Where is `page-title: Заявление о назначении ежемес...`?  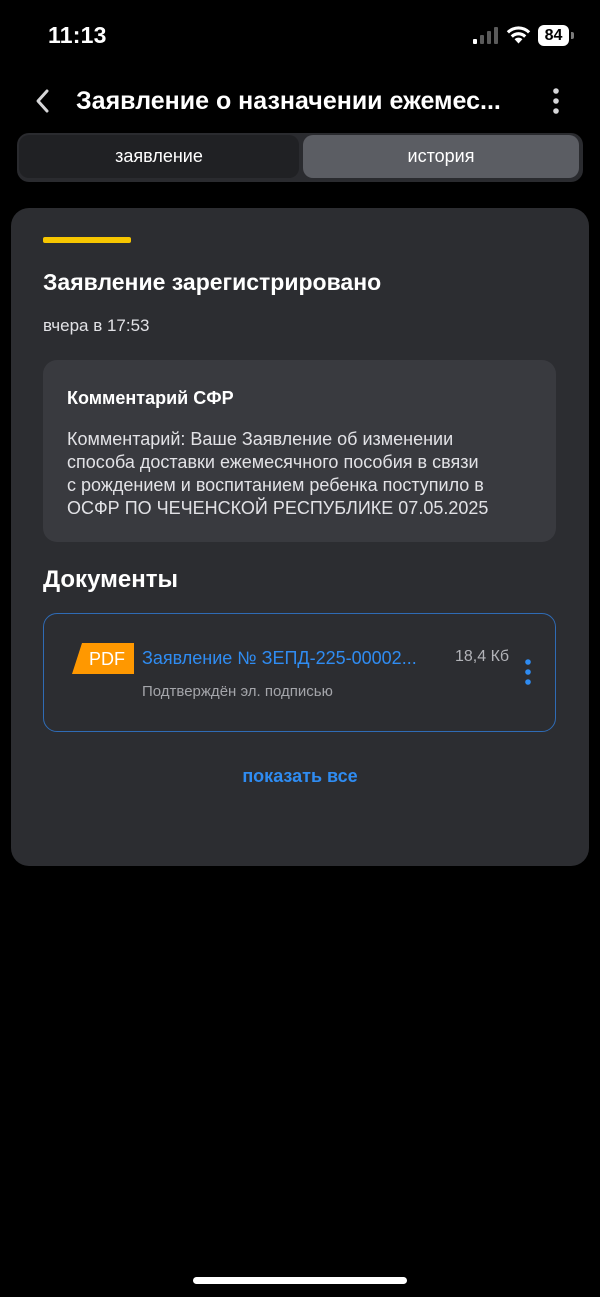
page-title: Заявление о назначении ежемес... is located at coordinates (288, 101).